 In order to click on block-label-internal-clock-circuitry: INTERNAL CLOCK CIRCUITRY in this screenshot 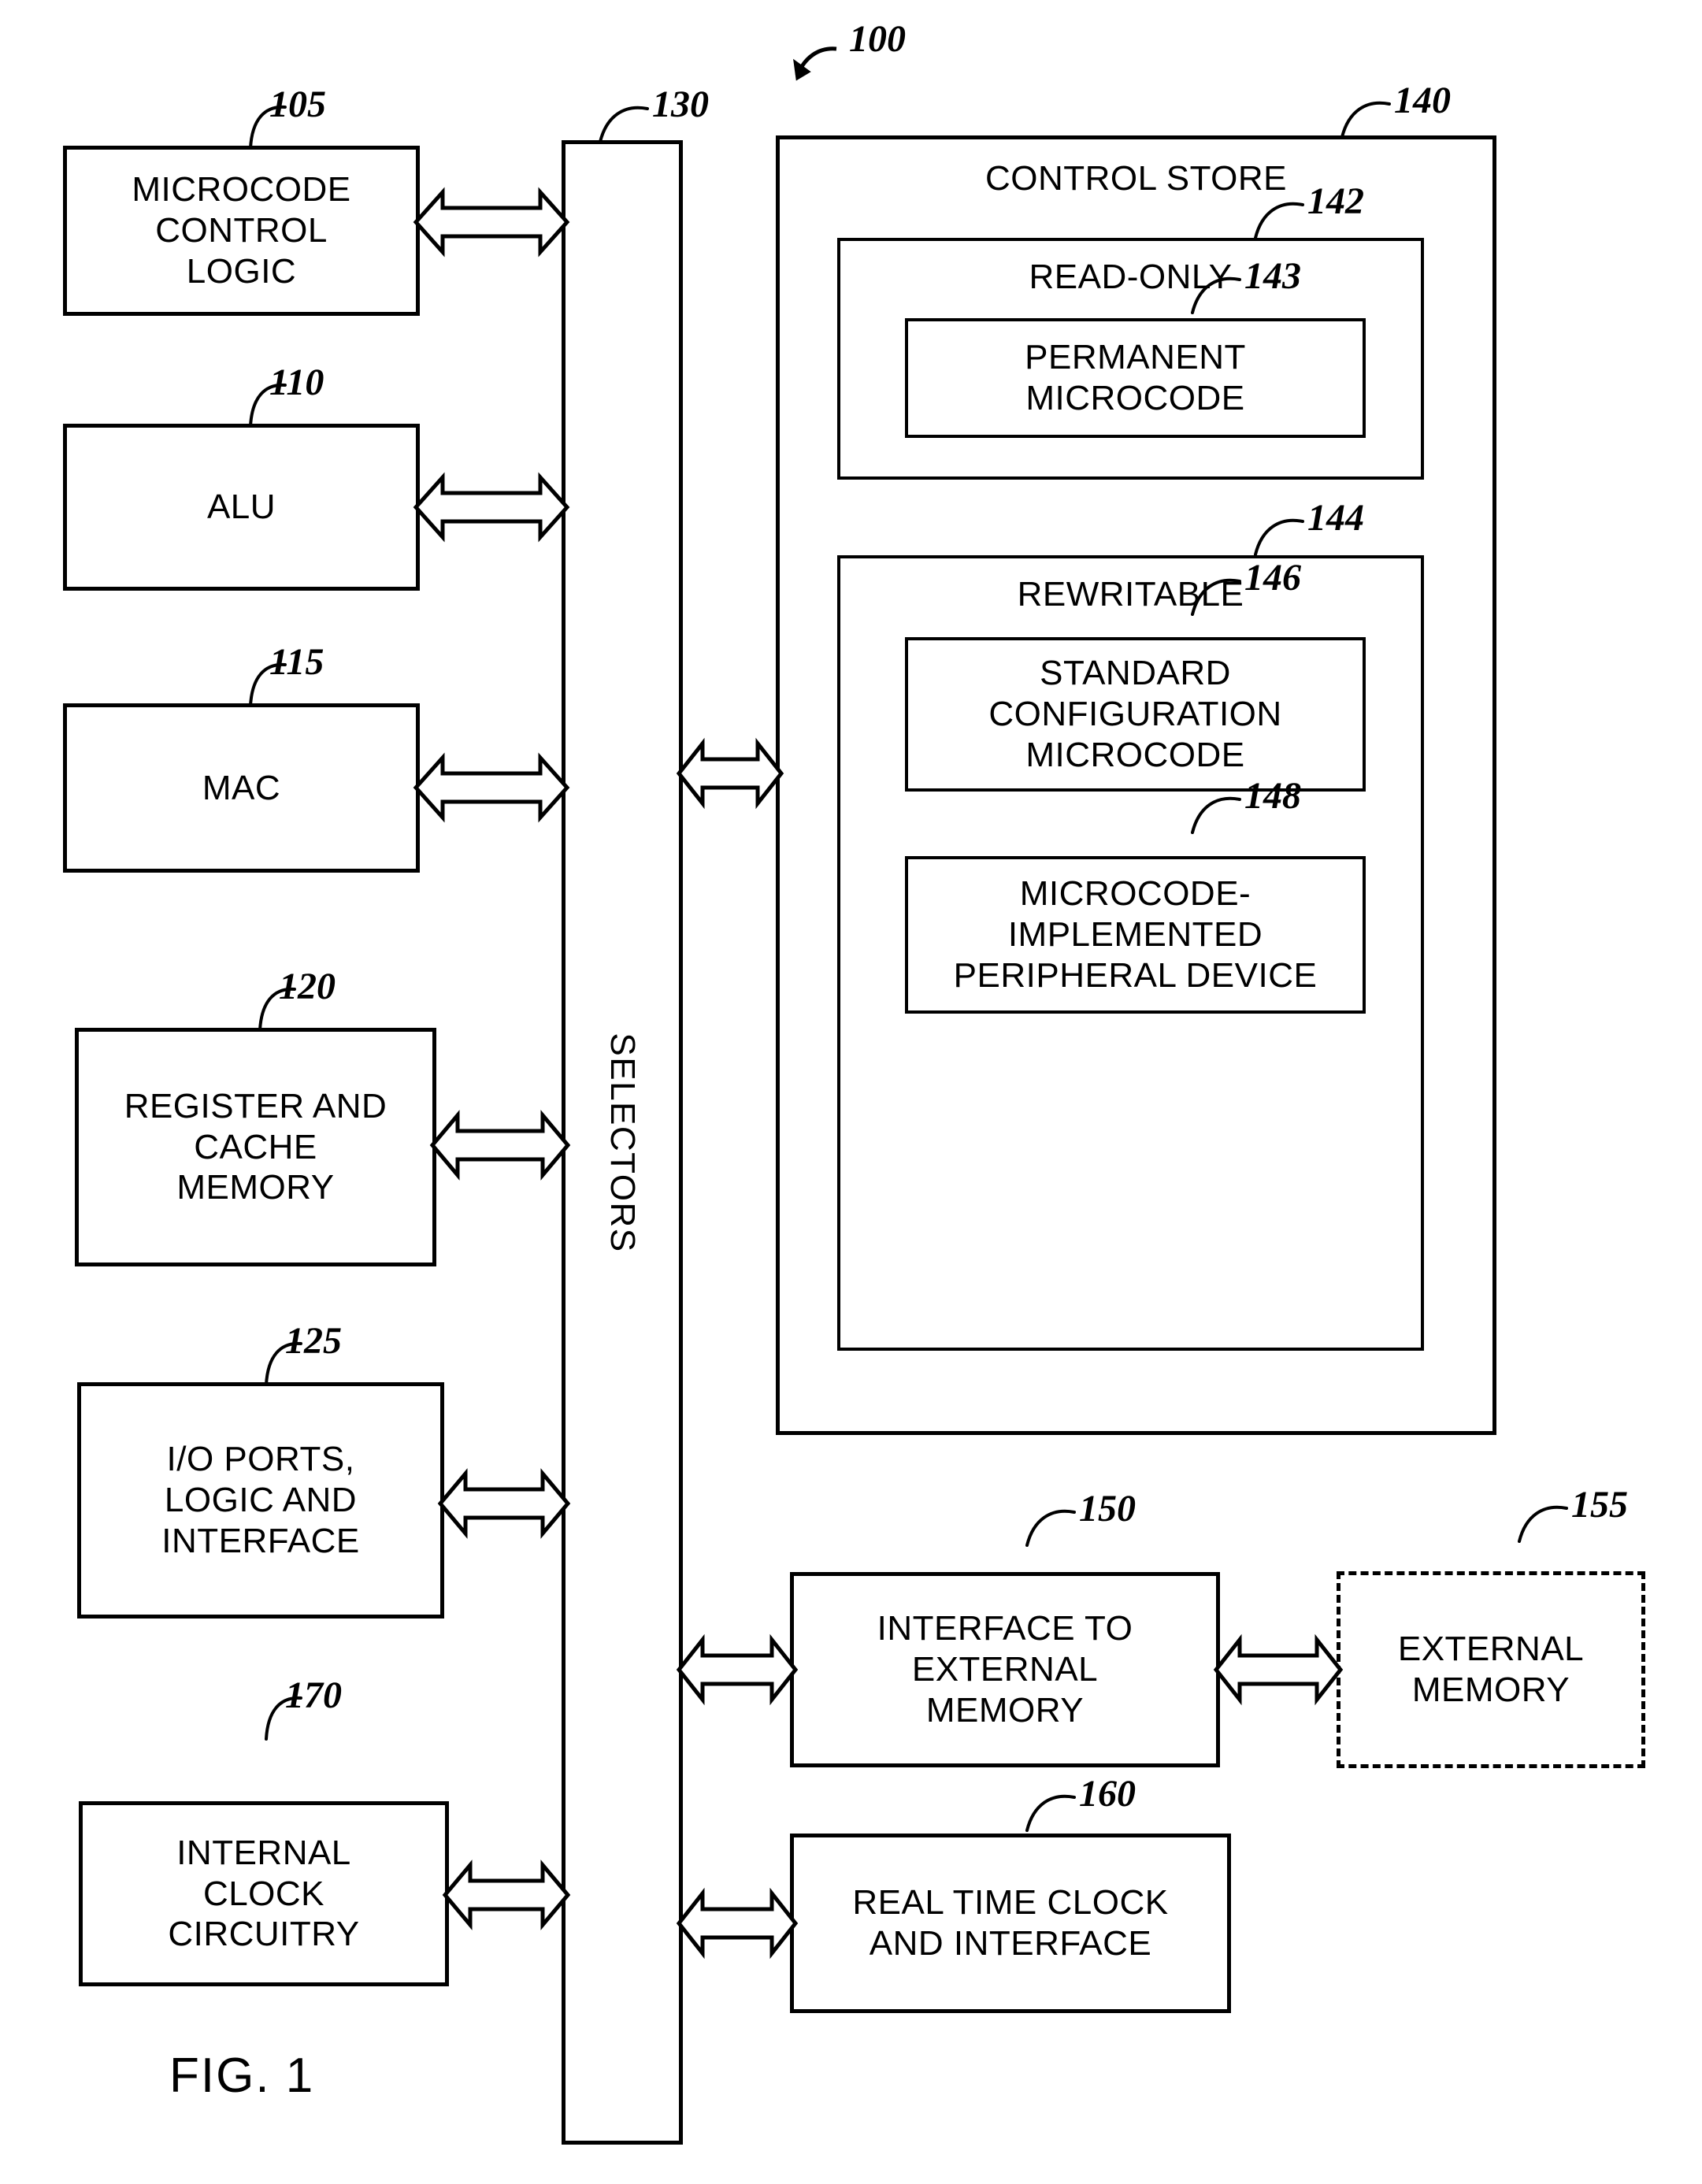, I will do `click(264, 1893)`.